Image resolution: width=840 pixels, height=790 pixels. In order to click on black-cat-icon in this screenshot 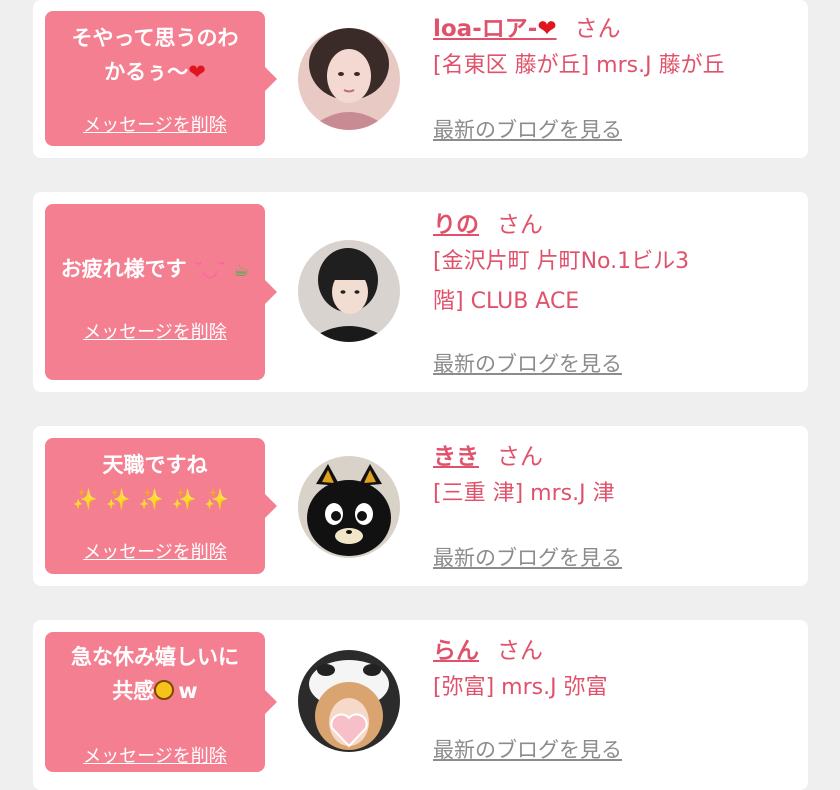, I will do `click(349, 507)`.